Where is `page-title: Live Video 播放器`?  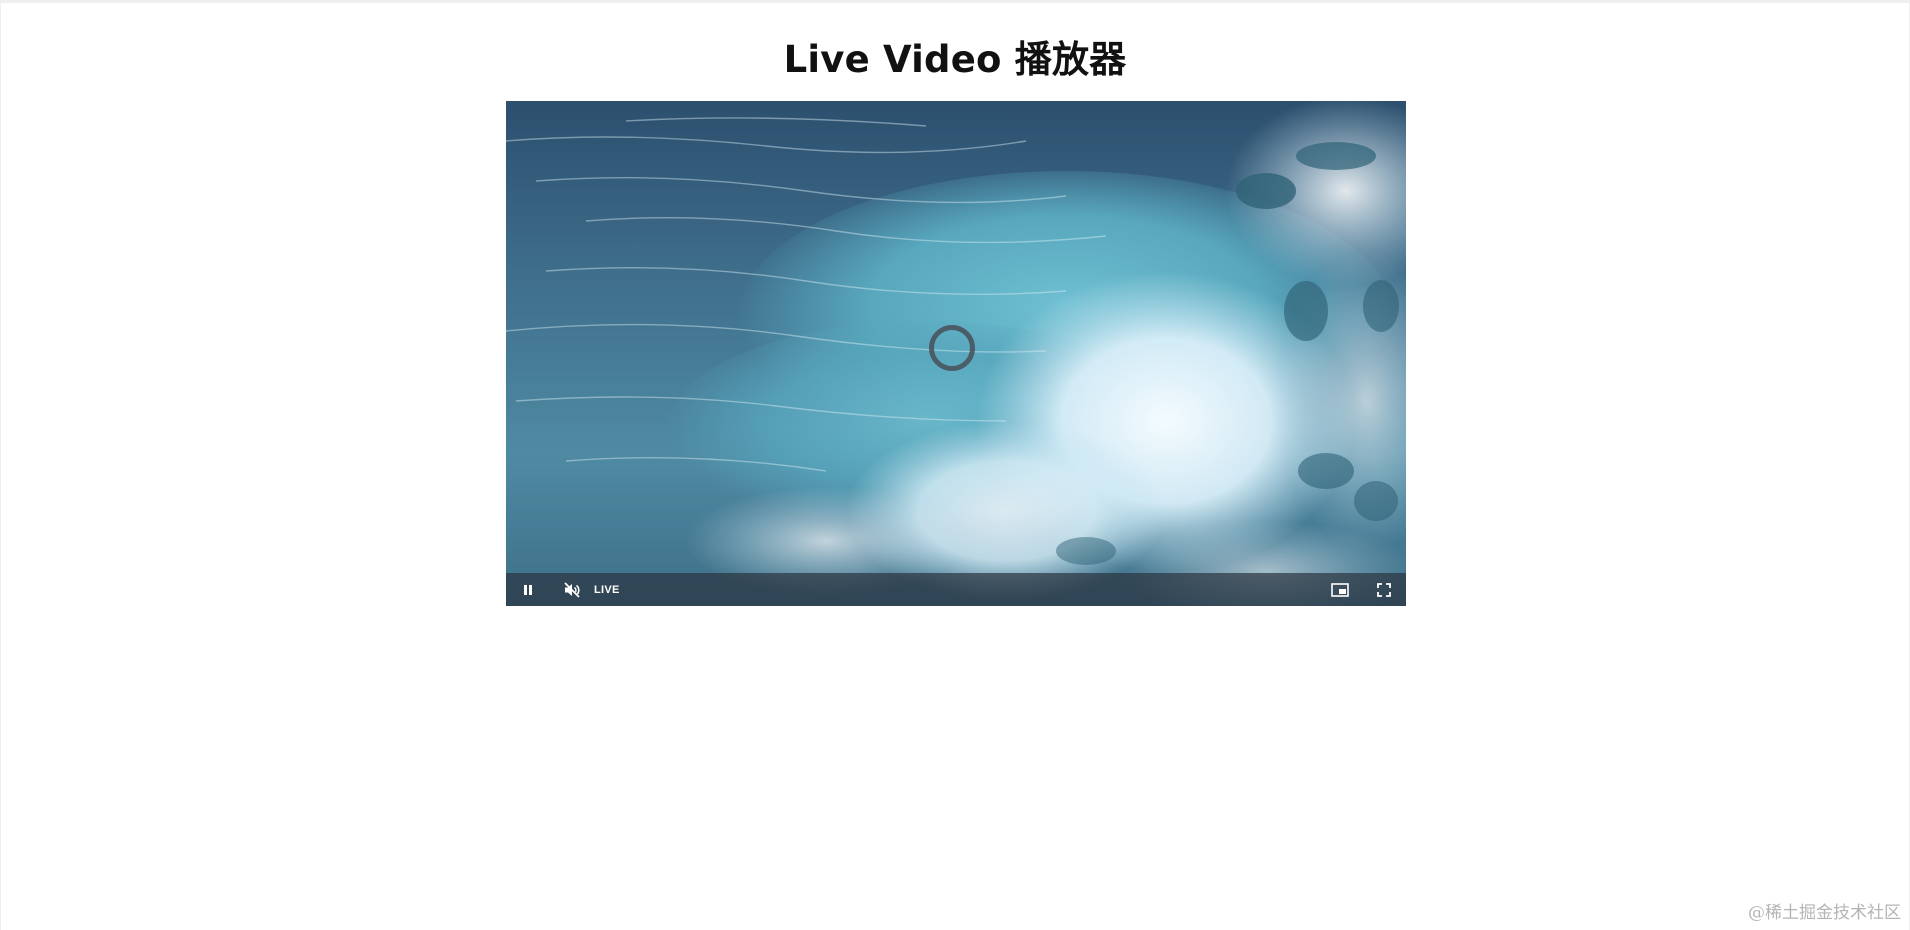
page-title: Live Video 播放器 is located at coordinates (955, 59).